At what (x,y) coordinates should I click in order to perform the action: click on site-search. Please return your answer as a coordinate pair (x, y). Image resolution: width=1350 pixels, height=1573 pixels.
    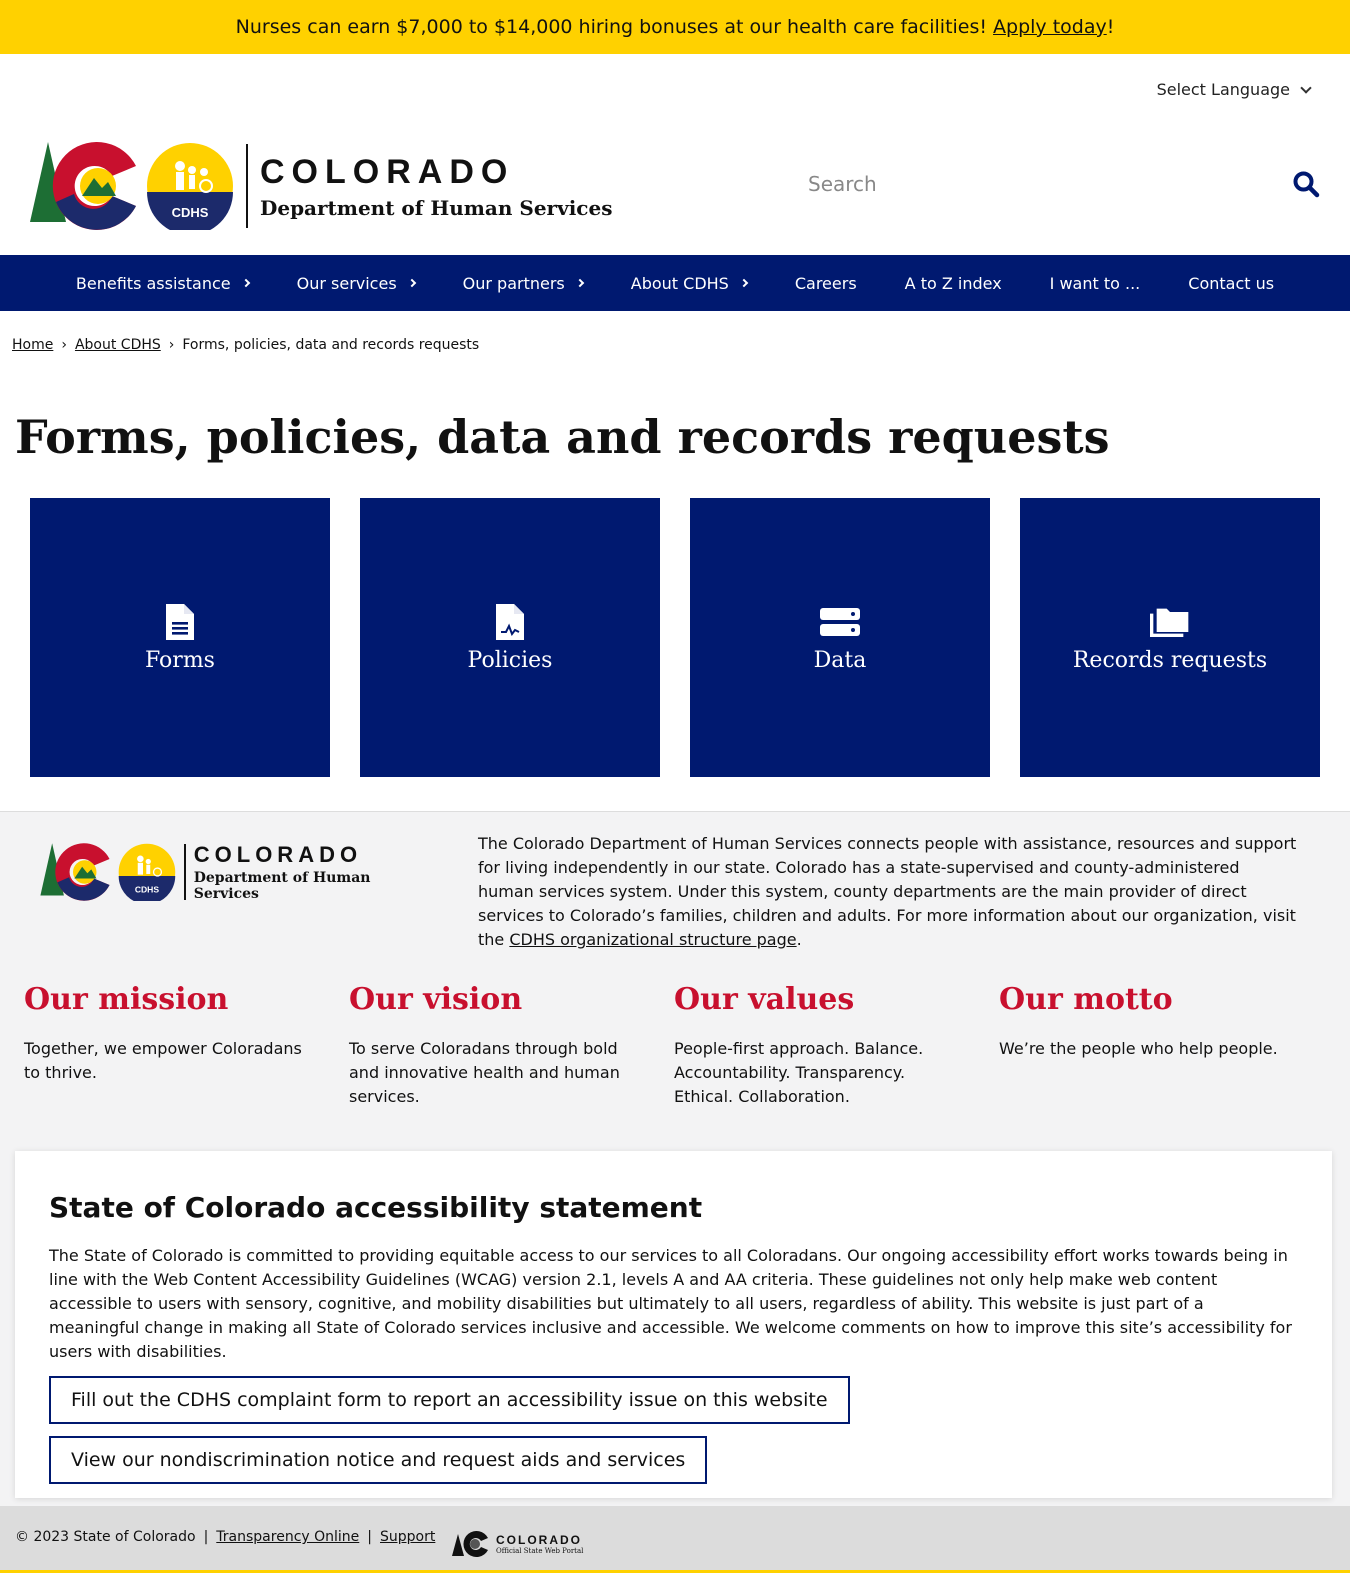
    Looking at the image, I should click on (1064, 184).